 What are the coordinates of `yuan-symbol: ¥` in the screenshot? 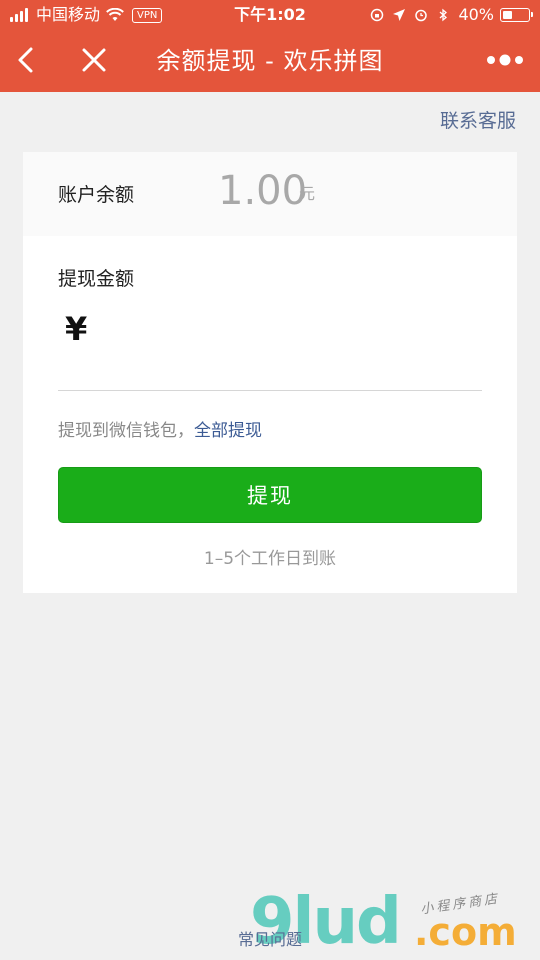 It's located at (76, 329).